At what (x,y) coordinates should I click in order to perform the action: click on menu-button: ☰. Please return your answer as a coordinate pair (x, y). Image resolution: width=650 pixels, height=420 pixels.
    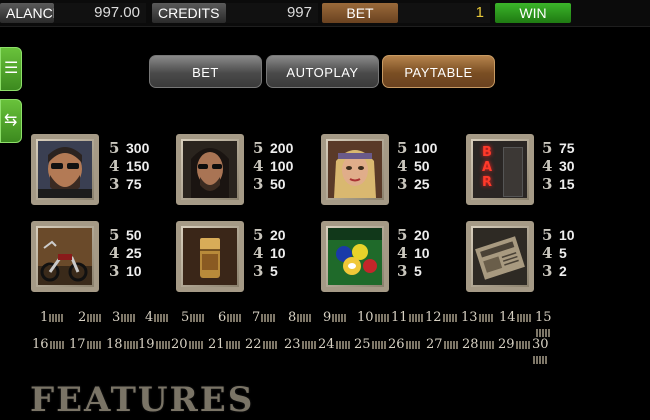
    Looking at the image, I should click on (11, 69).